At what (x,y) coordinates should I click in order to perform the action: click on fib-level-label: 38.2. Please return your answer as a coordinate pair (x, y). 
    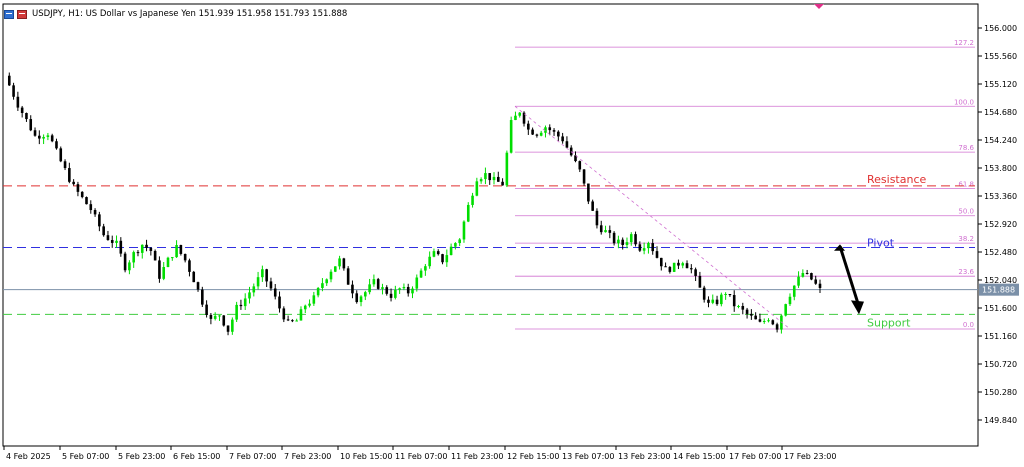
    Looking at the image, I should click on (966, 239).